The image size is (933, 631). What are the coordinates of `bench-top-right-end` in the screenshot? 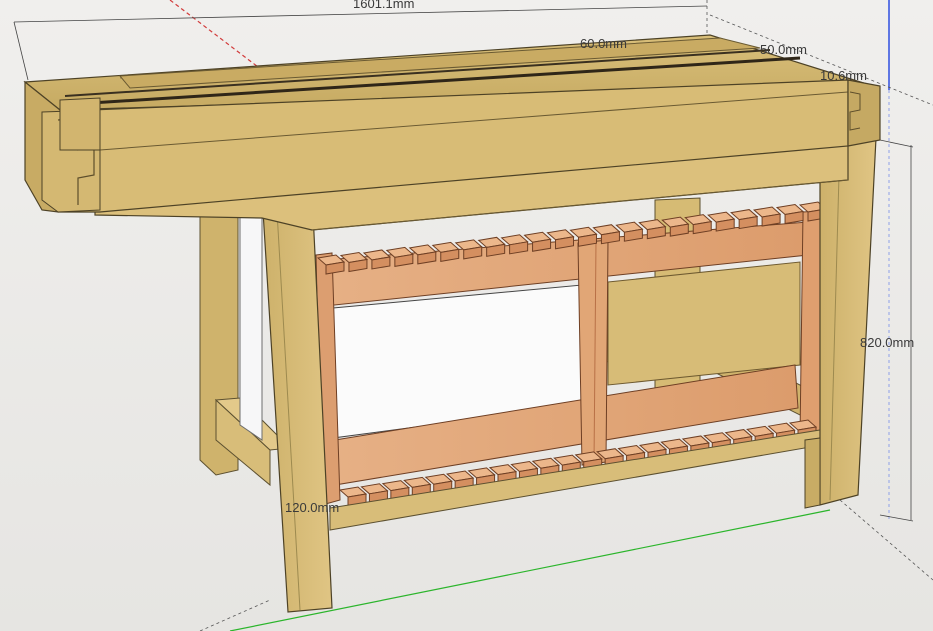 It's located at (864, 113).